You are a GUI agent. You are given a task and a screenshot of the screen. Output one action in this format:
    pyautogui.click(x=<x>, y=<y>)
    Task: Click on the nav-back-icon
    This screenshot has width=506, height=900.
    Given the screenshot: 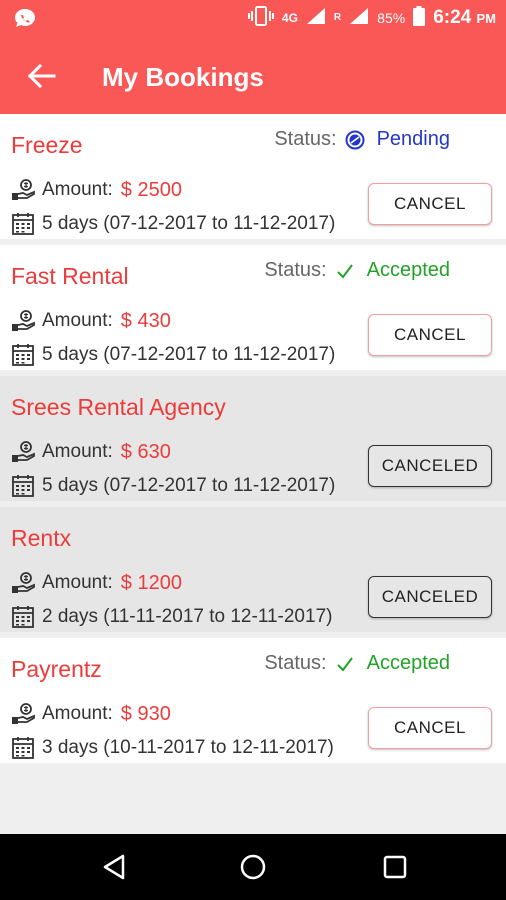 What is the action you would take?
    pyautogui.click(x=115, y=867)
    